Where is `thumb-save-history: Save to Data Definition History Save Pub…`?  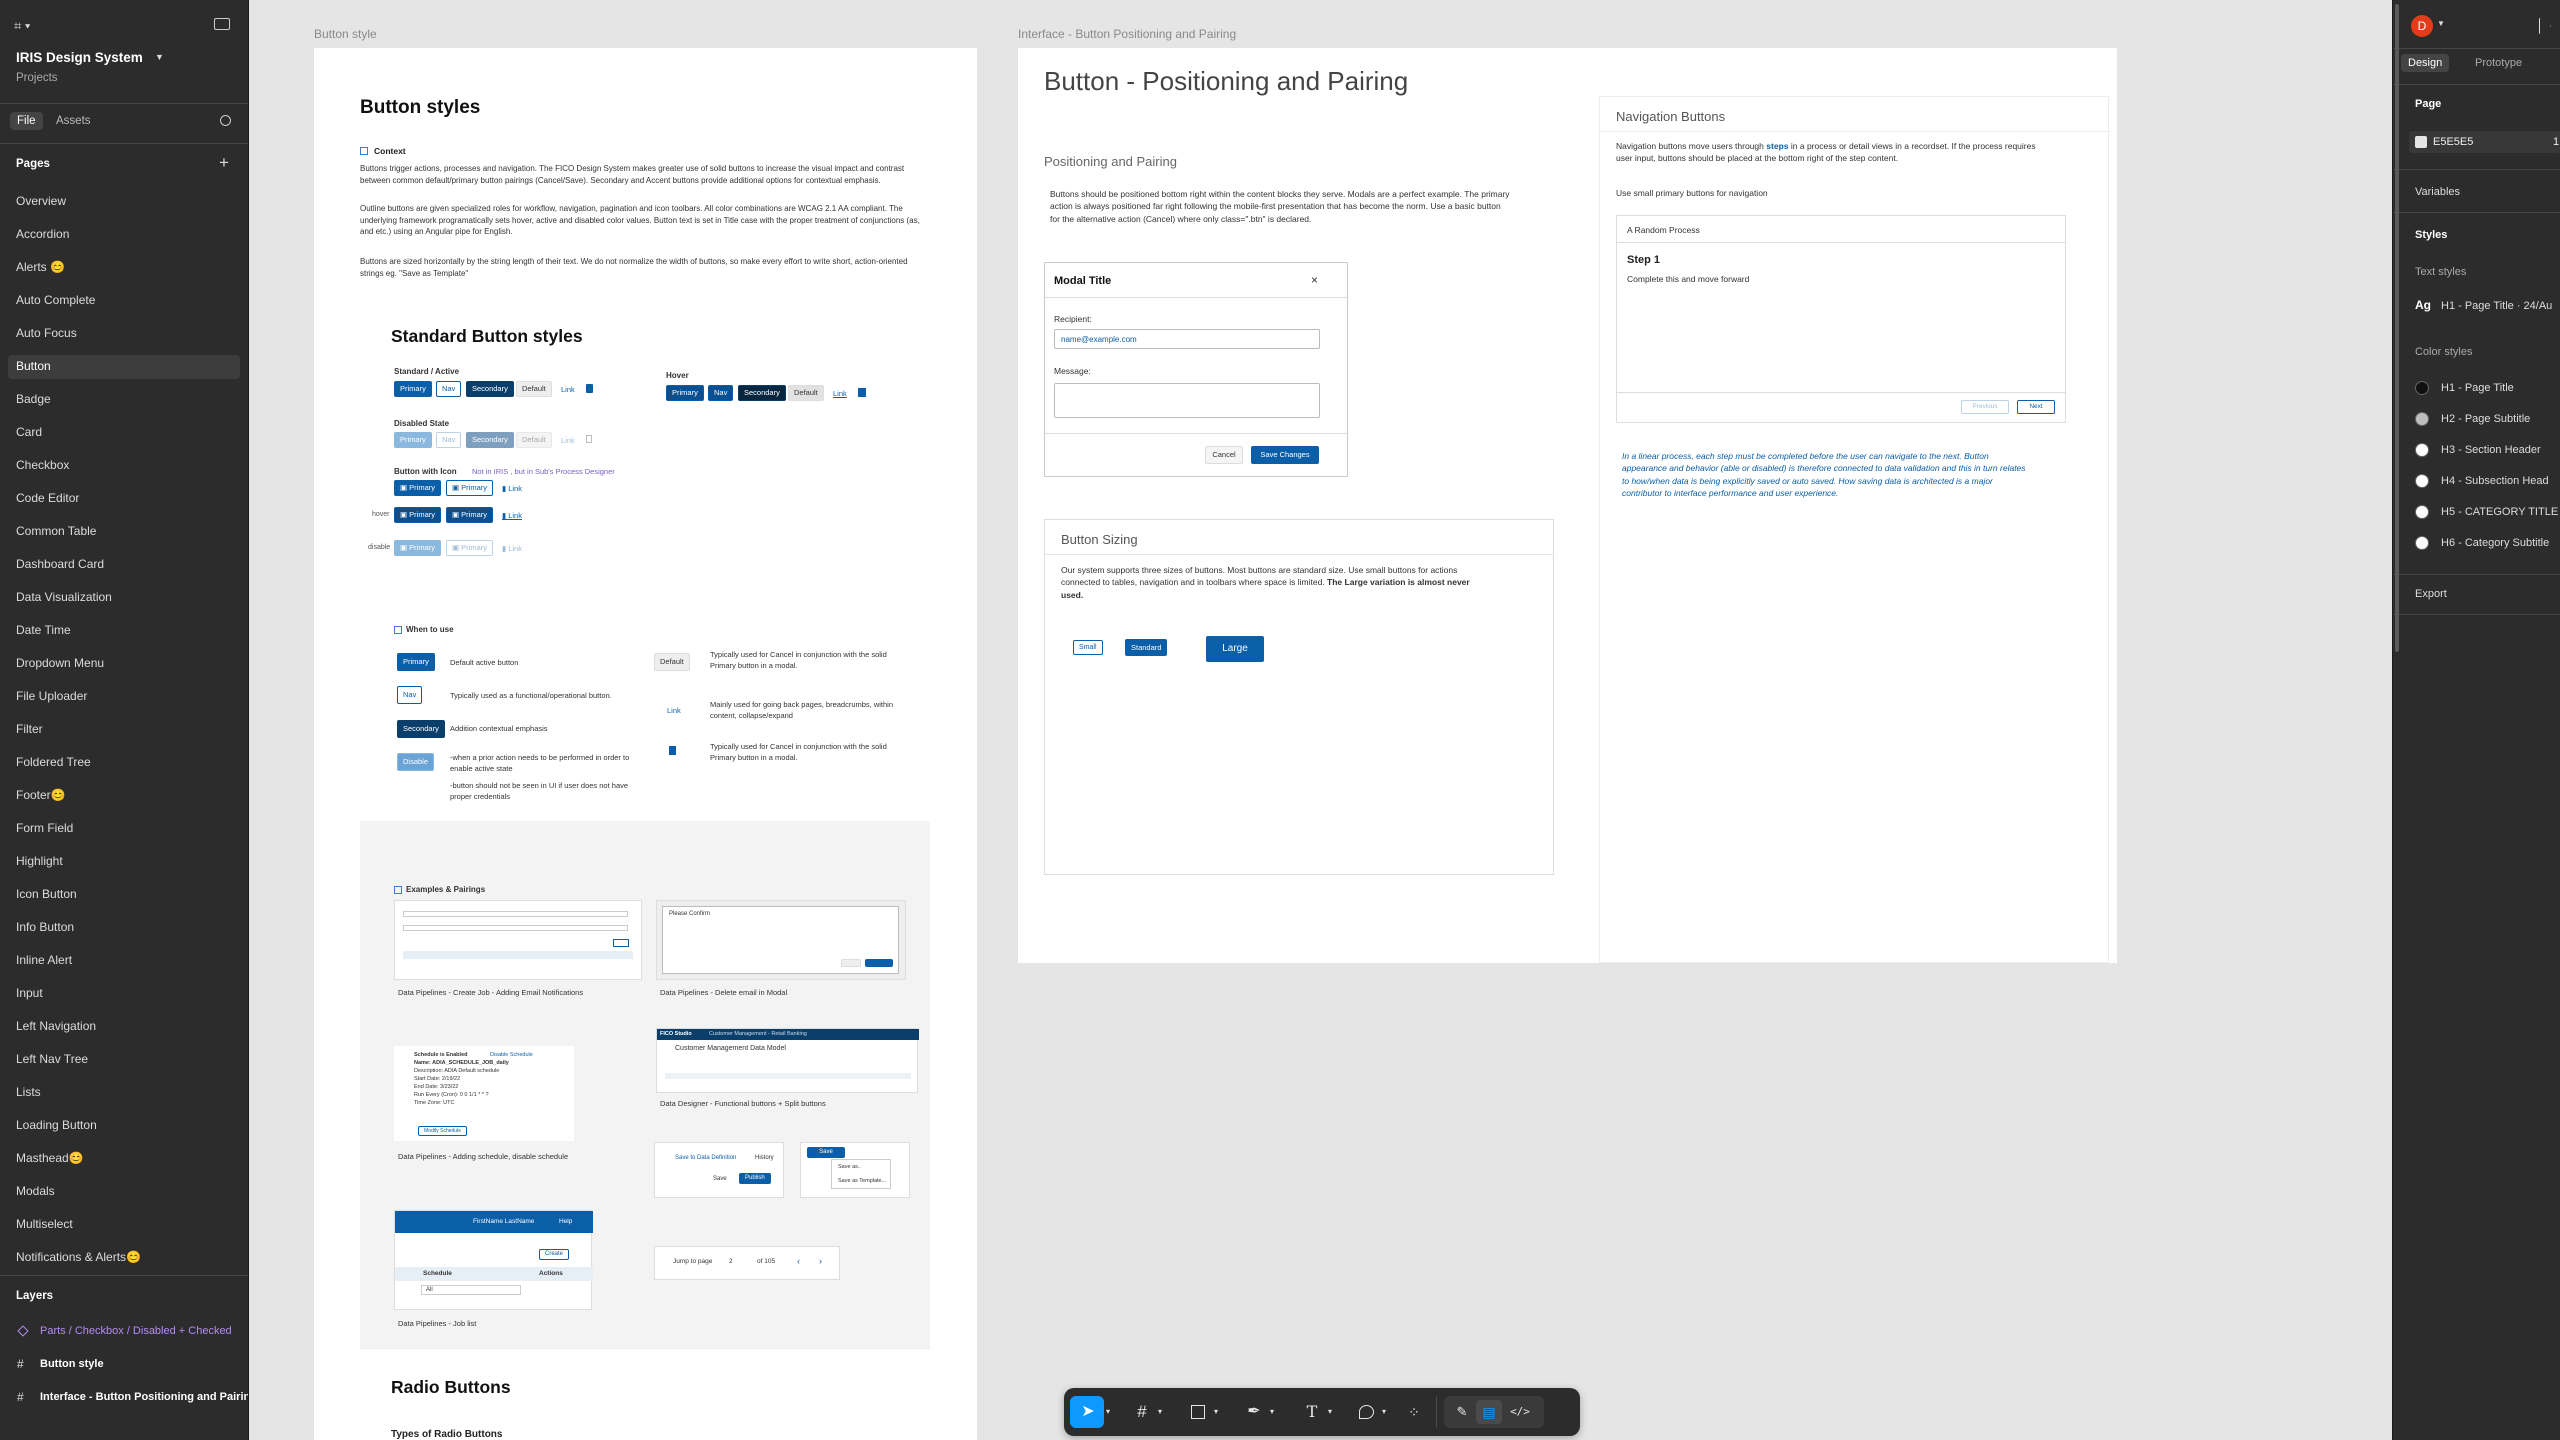 thumb-save-history: Save to Data Definition History Save Pub… is located at coordinates (719, 1170).